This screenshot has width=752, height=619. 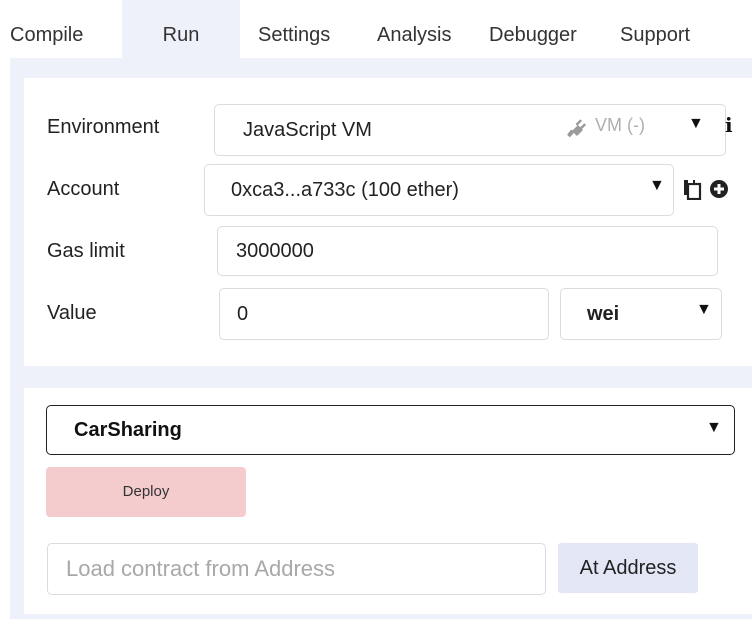 What do you see at coordinates (201, 568) in the screenshot?
I see `load-address-placeholder: Load contract from Address` at bounding box center [201, 568].